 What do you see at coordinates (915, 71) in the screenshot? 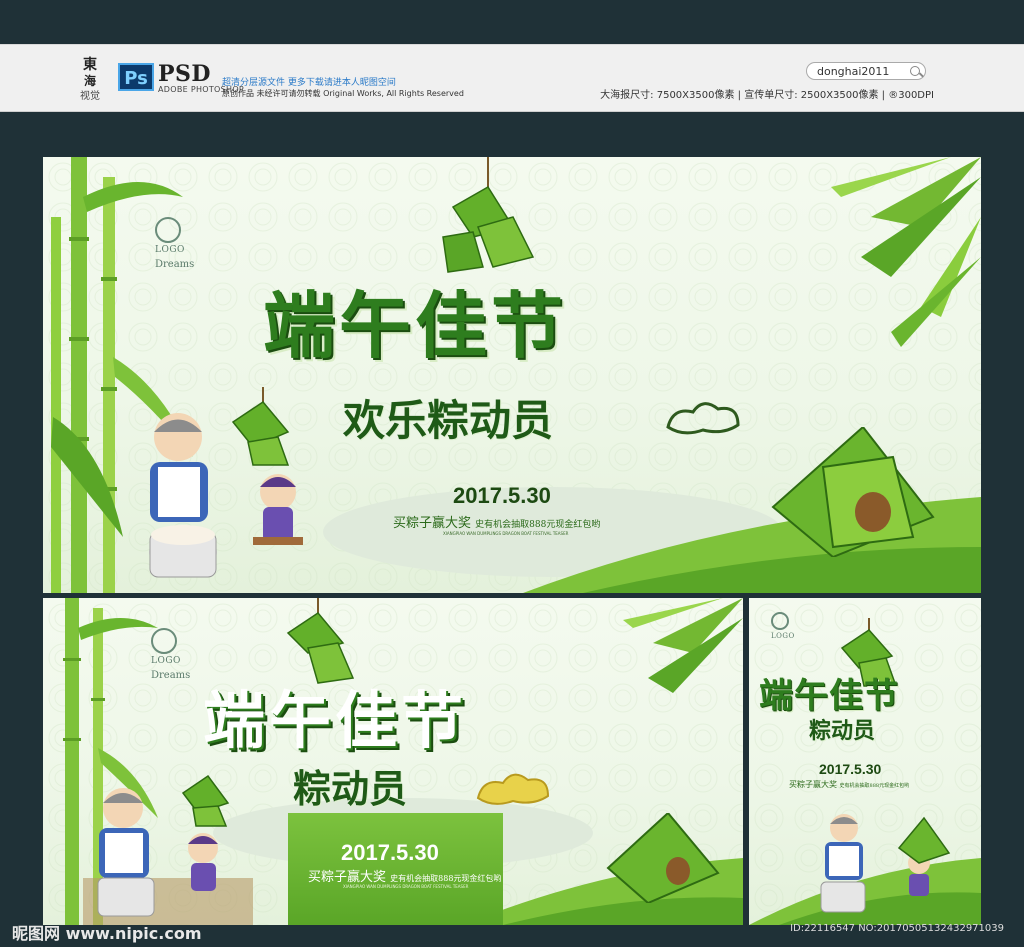
I see `search-icon` at bounding box center [915, 71].